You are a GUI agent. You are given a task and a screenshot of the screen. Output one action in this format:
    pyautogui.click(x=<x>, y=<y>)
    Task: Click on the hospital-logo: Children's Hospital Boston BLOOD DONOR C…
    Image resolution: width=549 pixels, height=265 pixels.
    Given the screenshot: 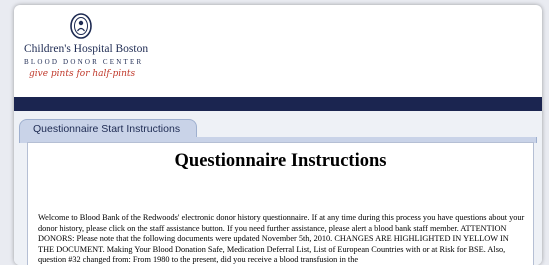 What is the action you would take?
    pyautogui.click(x=99, y=50)
    